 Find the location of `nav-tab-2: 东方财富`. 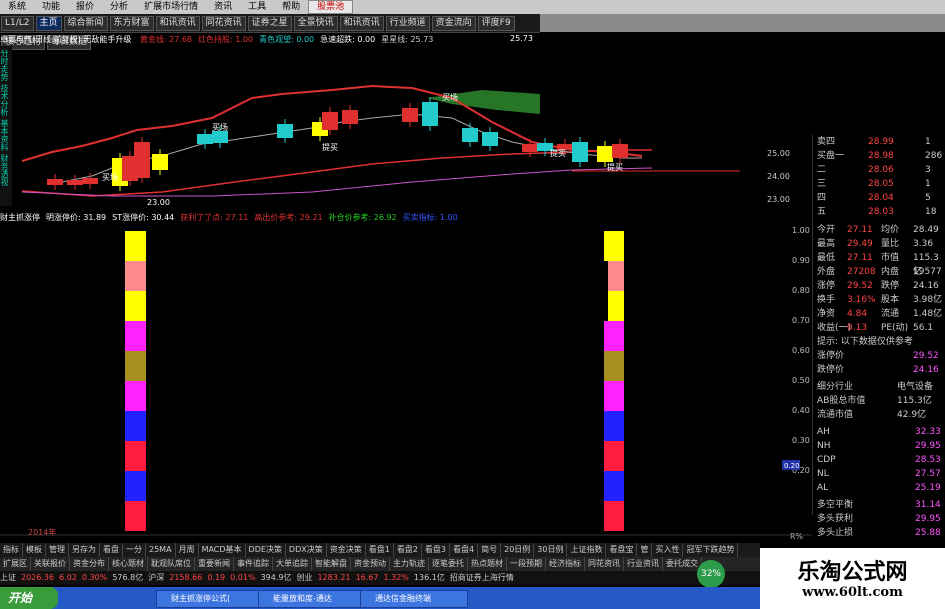

nav-tab-2: 东方财富 is located at coordinates (131, 23).